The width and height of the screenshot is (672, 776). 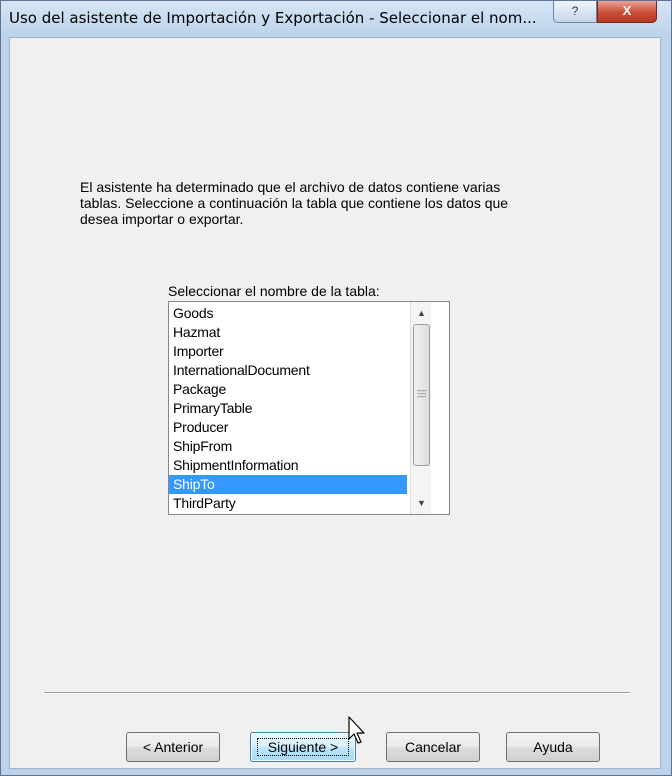 What do you see at coordinates (288, 332) in the screenshot?
I see `table-list-item: Hazmat` at bounding box center [288, 332].